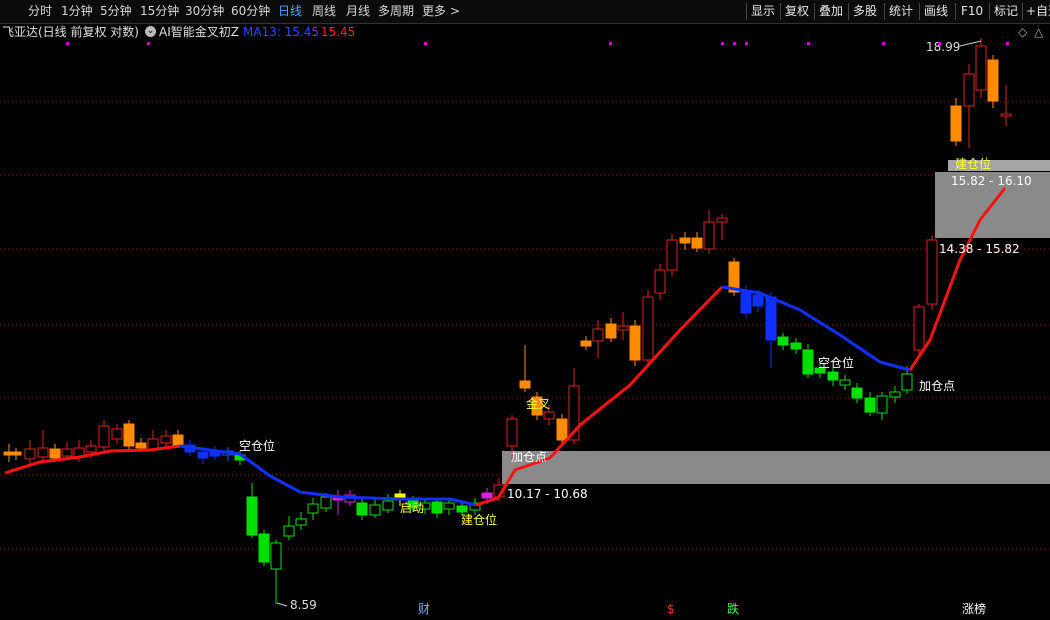 Image resolution: width=1050 pixels, height=620 pixels. I want to click on adjust-button: 复权, so click(797, 11).